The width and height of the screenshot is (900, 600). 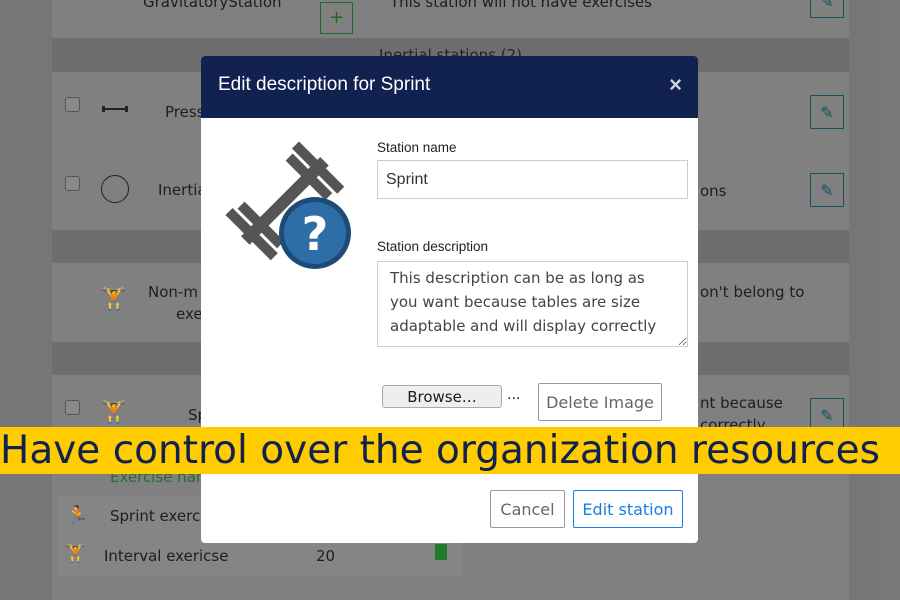 What do you see at coordinates (336, 18) in the screenshot?
I see `add-exercise-button: +` at bounding box center [336, 18].